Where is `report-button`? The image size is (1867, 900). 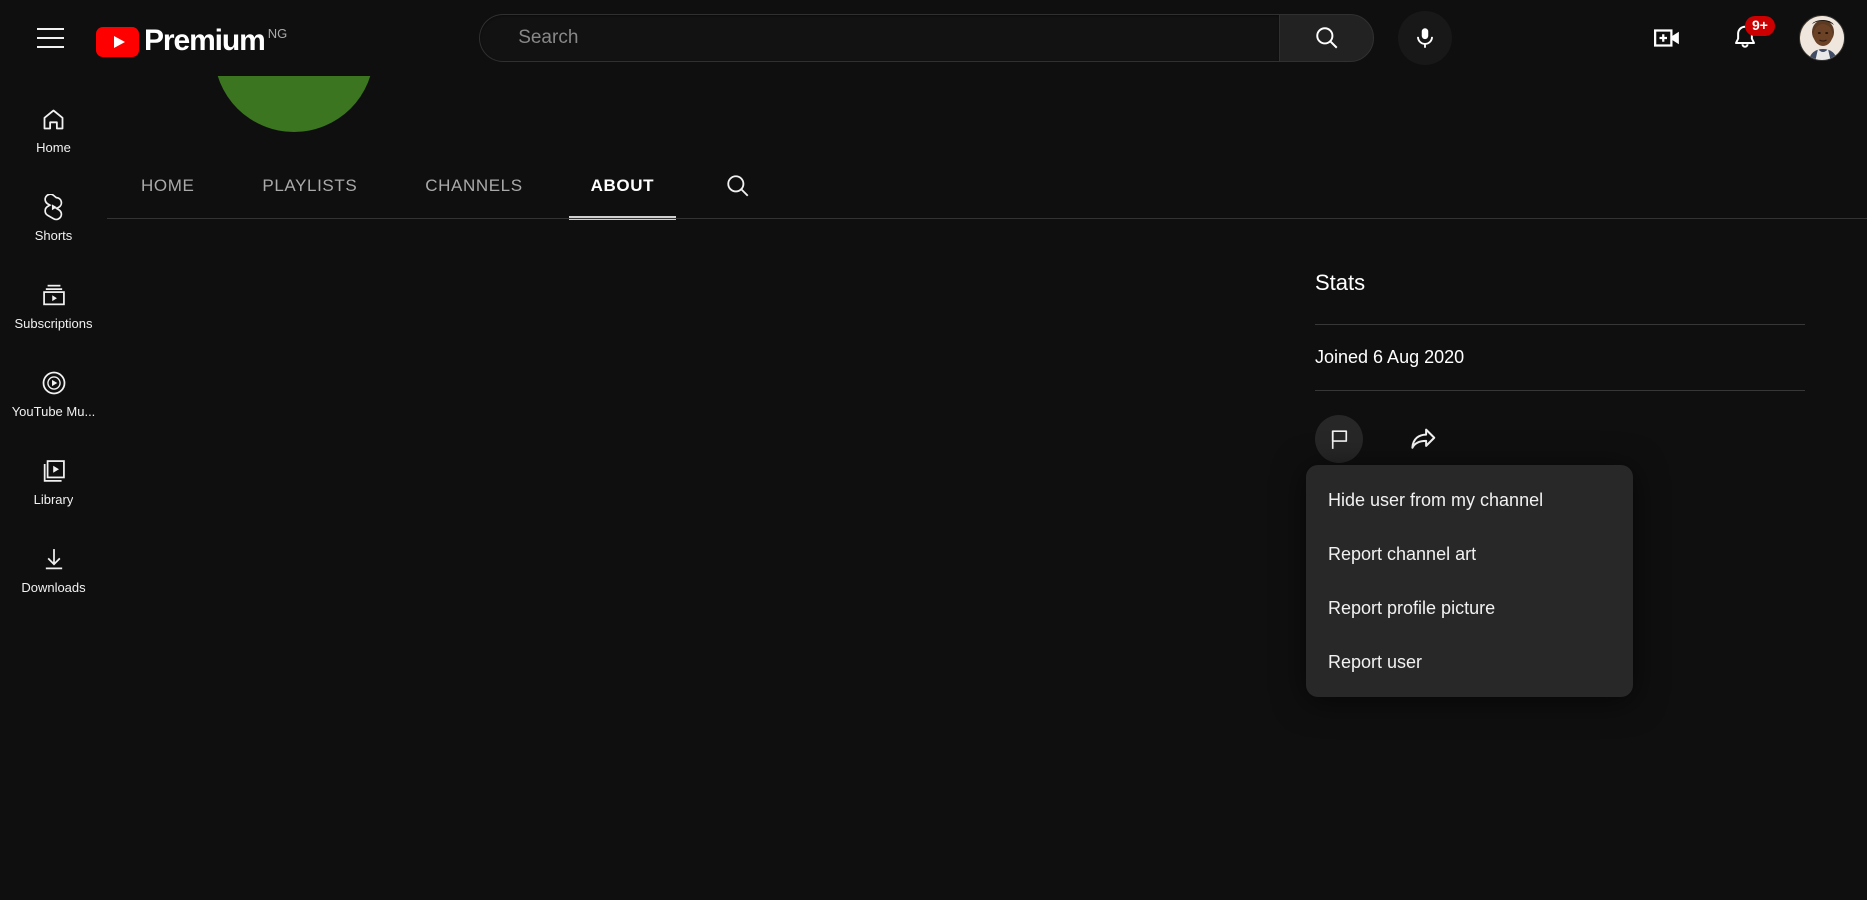
report-button is located at coordinates (1339, 439).